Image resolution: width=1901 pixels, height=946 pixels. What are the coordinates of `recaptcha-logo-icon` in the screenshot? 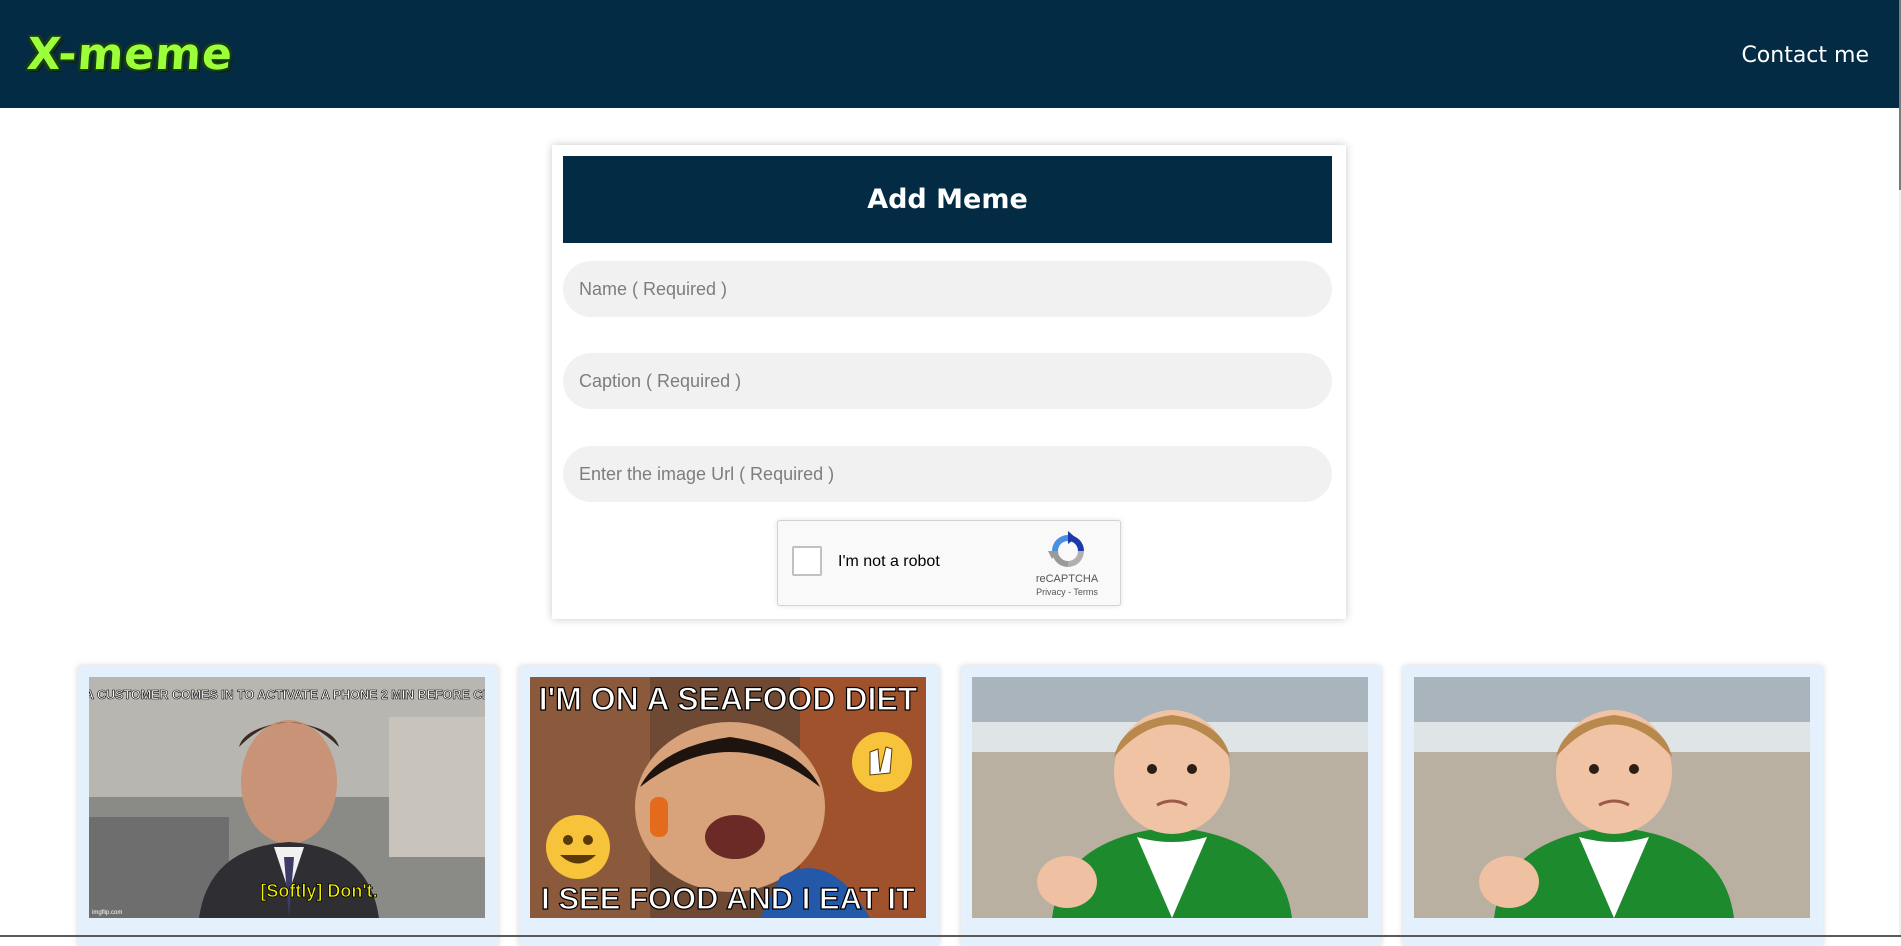 It's located at (1066, 549).